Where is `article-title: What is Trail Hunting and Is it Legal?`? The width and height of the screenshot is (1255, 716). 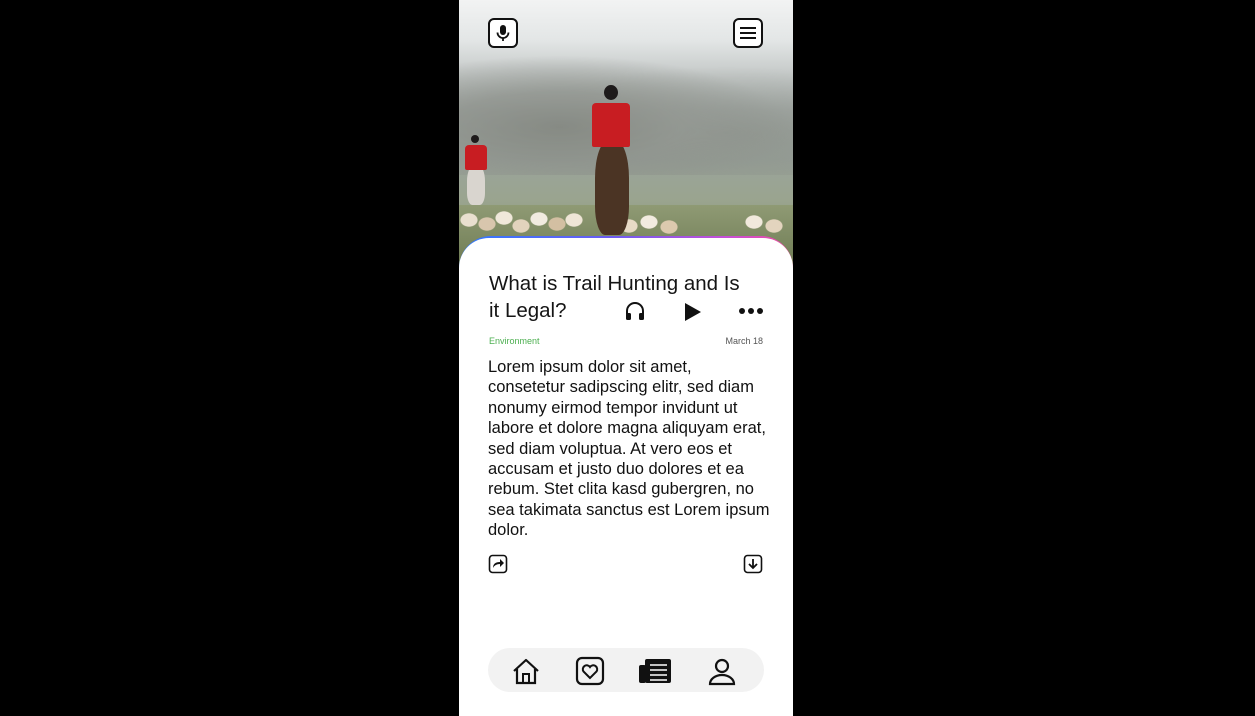 article-title: What is Trail Hunting and Is it Legal? is located at coordinates (614, 297).